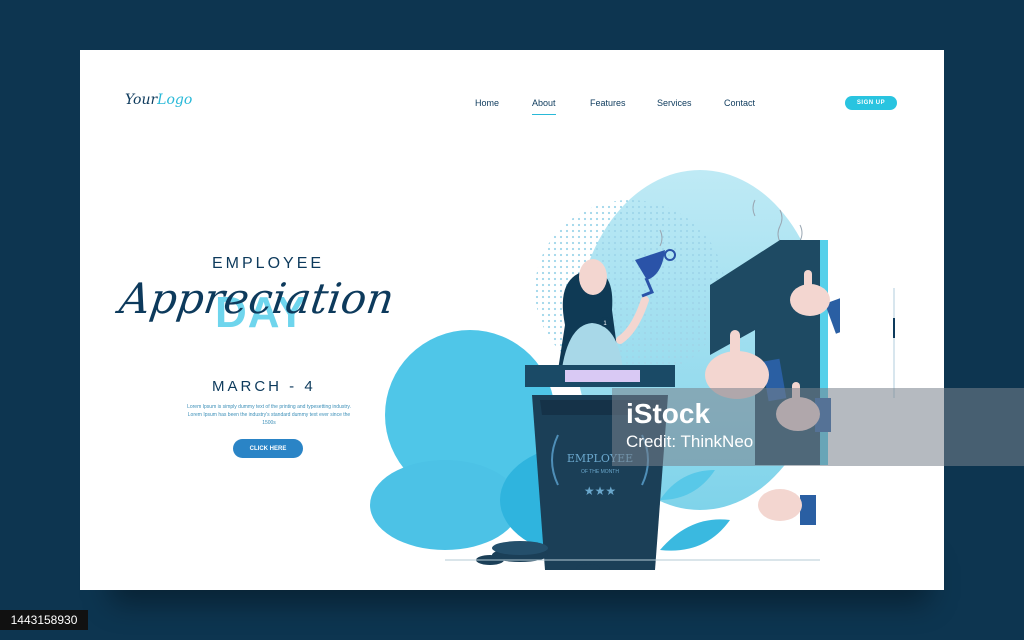 The height and width of the screenshot is (640, 1024). What do you see at coordinates (600, 472) in the screenshot?
I see `podium-subtitle: OF THE MONTH` at bounding box center [600, 472].